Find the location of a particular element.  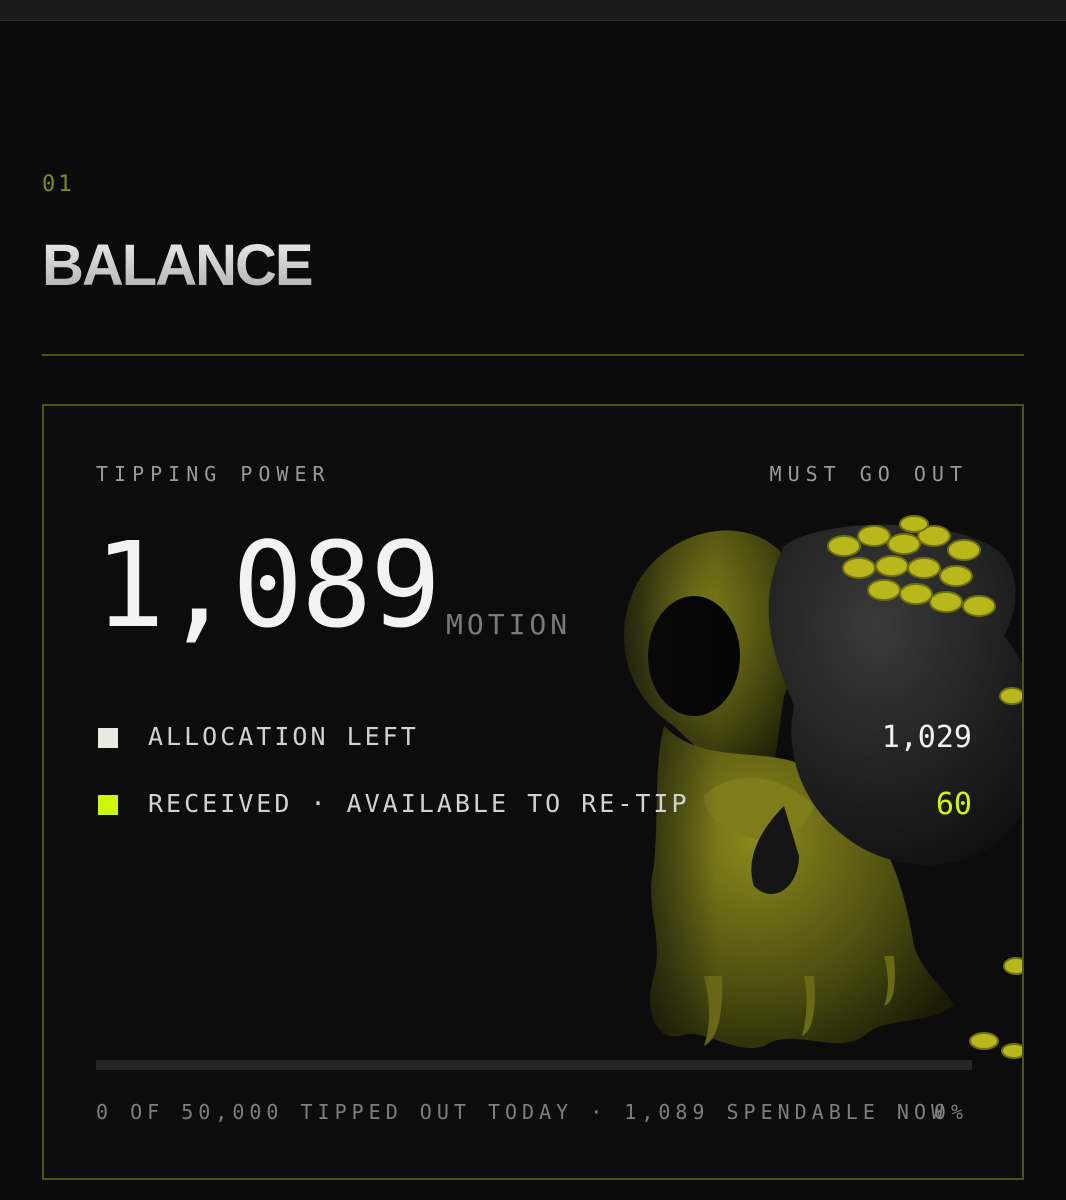

allocation-swatch is located at coordinates (108, 738).